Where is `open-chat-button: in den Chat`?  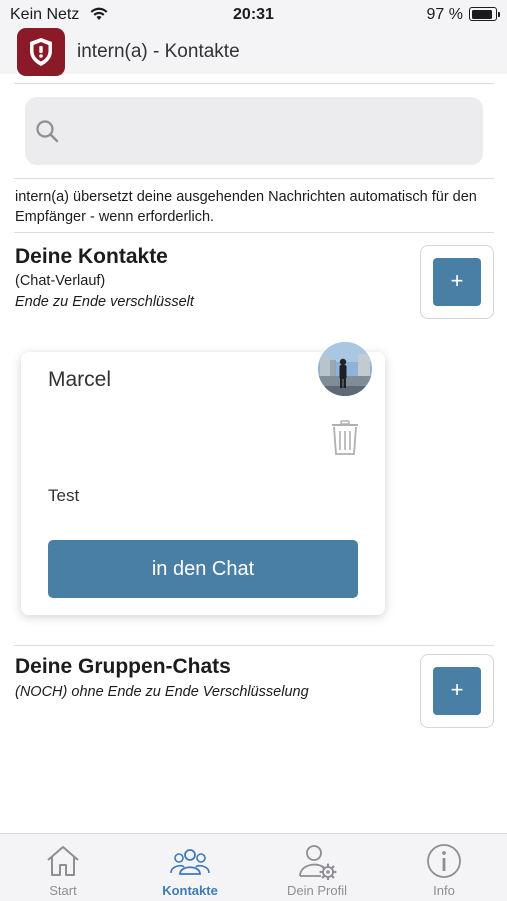 open-chat-button: in den Chat is located at coordinates (203, 569).